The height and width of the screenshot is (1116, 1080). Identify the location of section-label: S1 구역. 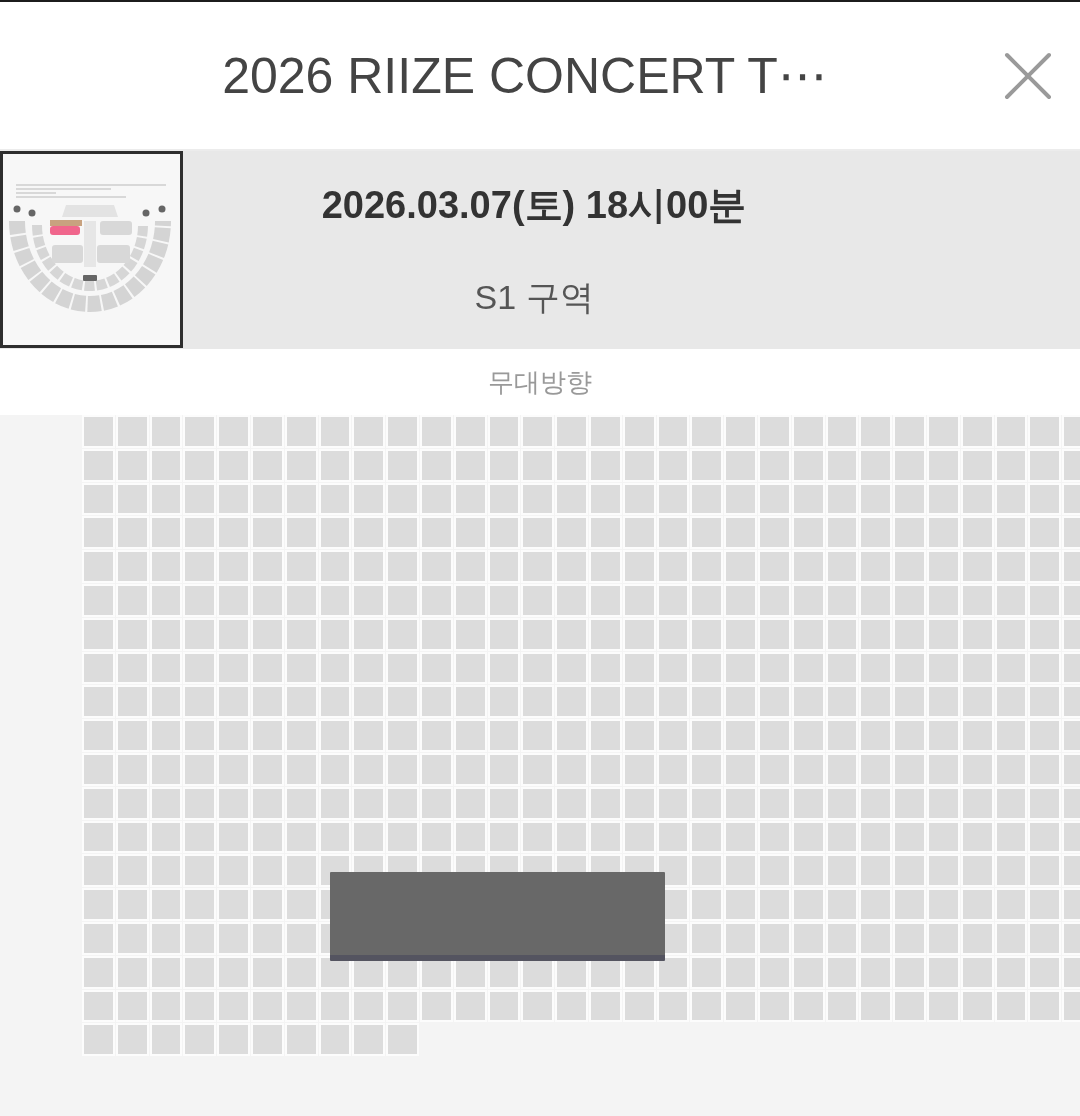
(534, 297).